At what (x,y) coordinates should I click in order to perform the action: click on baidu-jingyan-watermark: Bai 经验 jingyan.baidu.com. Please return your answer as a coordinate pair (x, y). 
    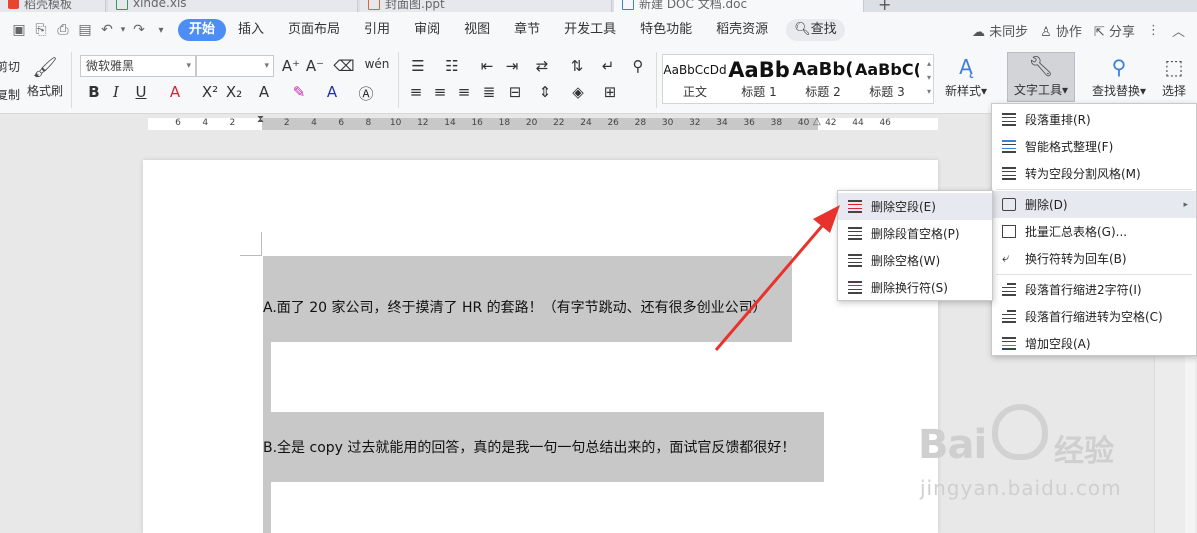
    Looking at the image, I should click on (1038, 455).